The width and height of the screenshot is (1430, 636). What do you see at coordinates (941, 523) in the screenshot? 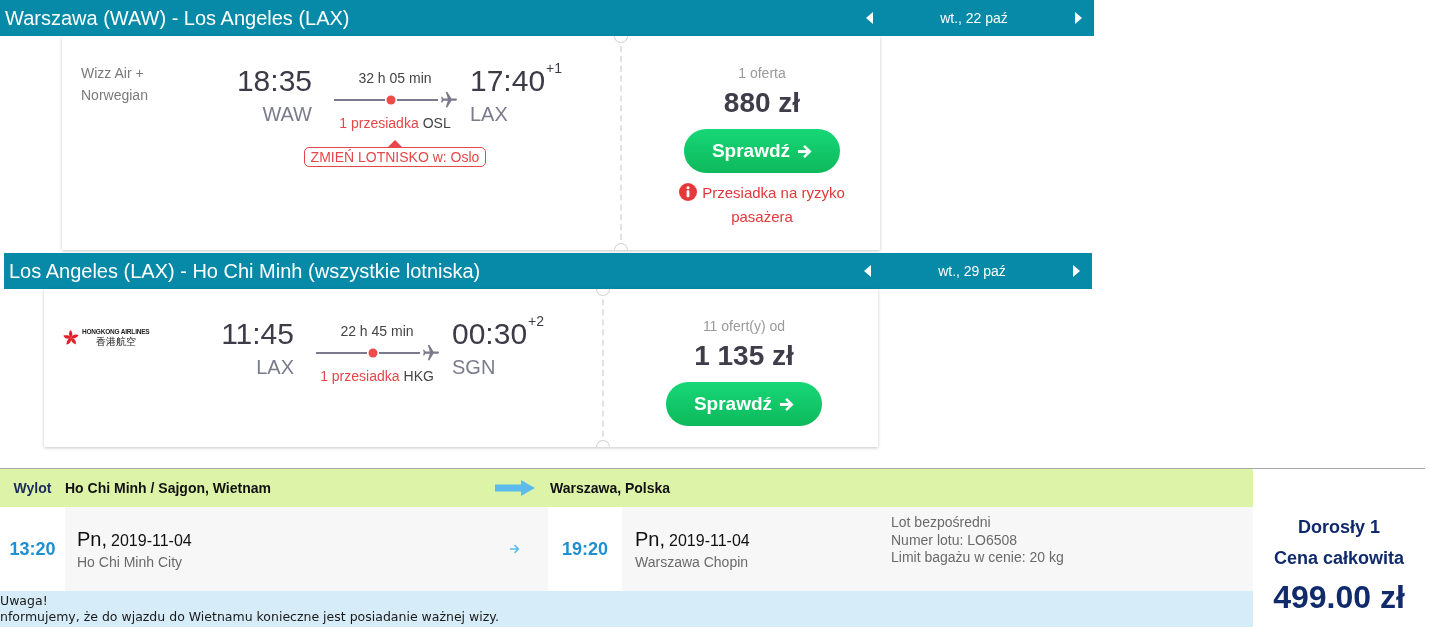
I see `flight-detail: Lot bezpośredni` at bounding box center [941, 523].